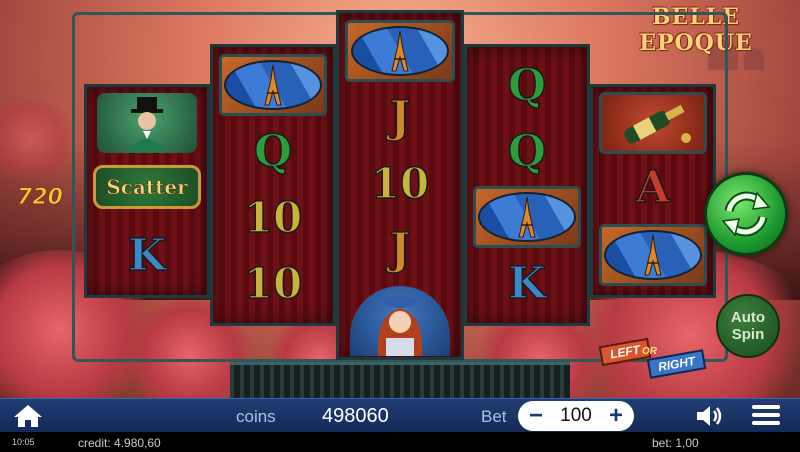 This screenshot has height=452, width=800. What do you see at coordinates (748, 317) in the screenshot?
I see `autospin-label-1: Auto` at bounding box center [748, 317].